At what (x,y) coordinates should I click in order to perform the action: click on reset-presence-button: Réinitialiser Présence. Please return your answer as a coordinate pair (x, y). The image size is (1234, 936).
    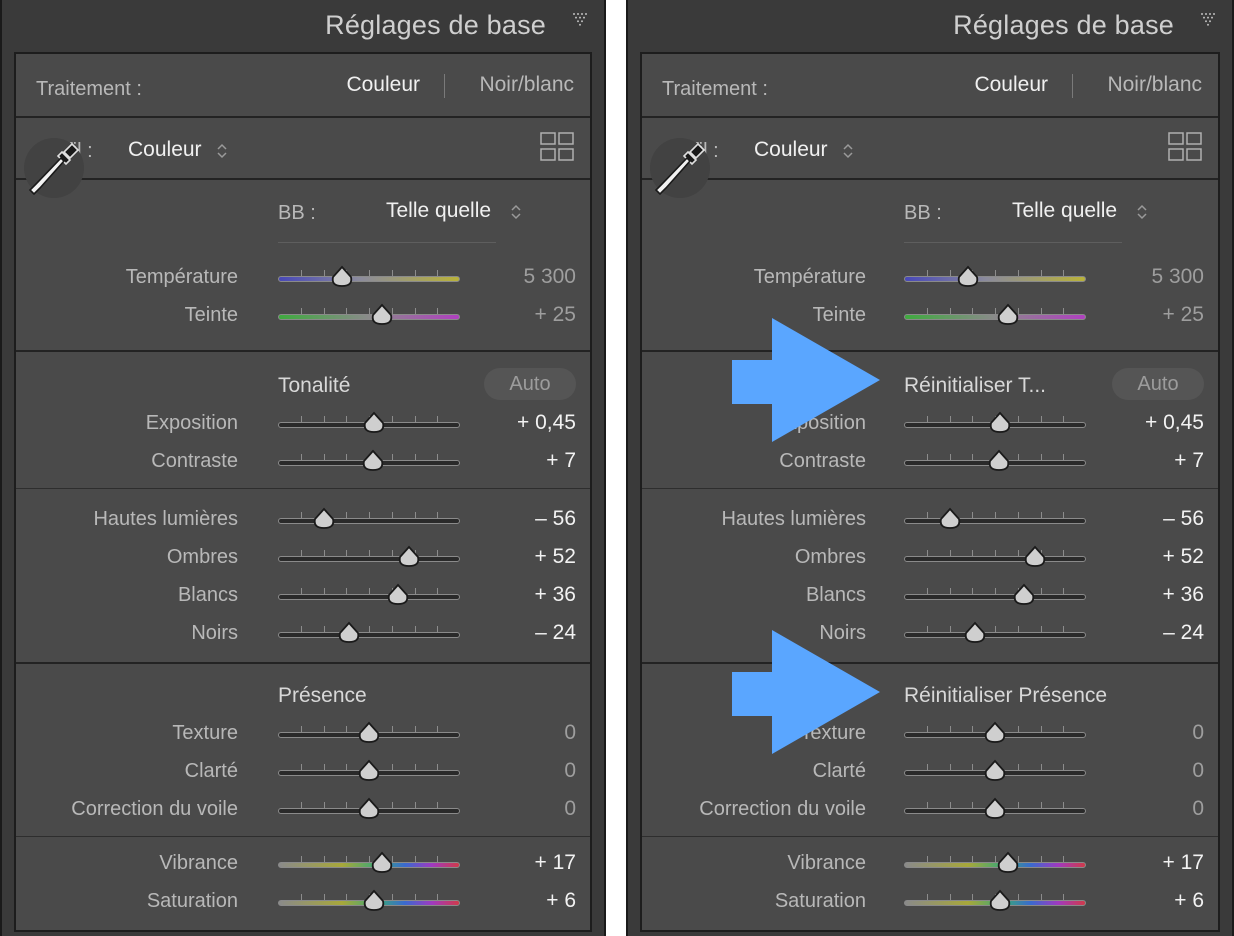
    Looking at the image, I should click on (1005, 696).